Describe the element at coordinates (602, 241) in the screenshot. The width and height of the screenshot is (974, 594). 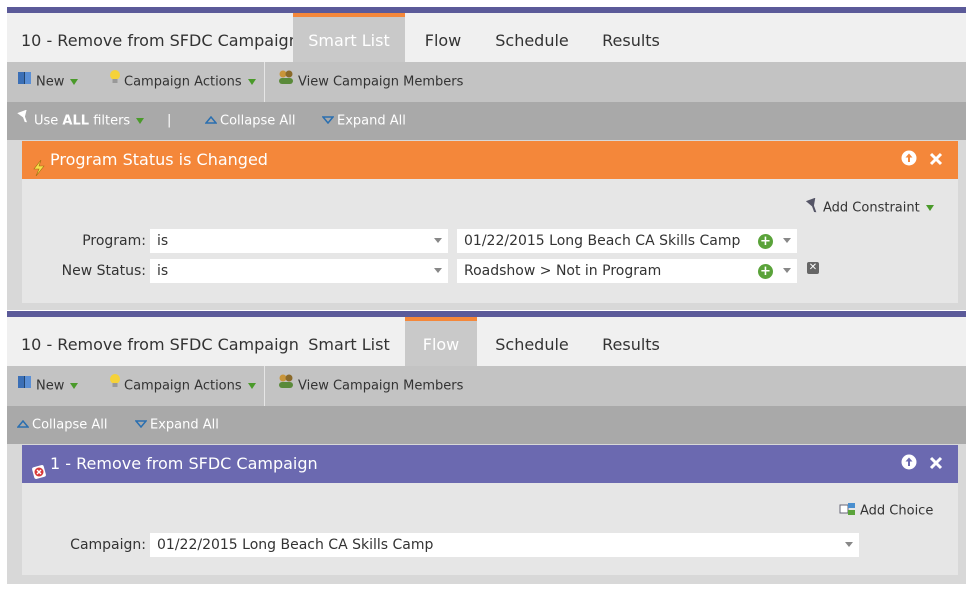
I see `program-value: 01/22/2015 Long Beach CA Skills Camp` at that location.